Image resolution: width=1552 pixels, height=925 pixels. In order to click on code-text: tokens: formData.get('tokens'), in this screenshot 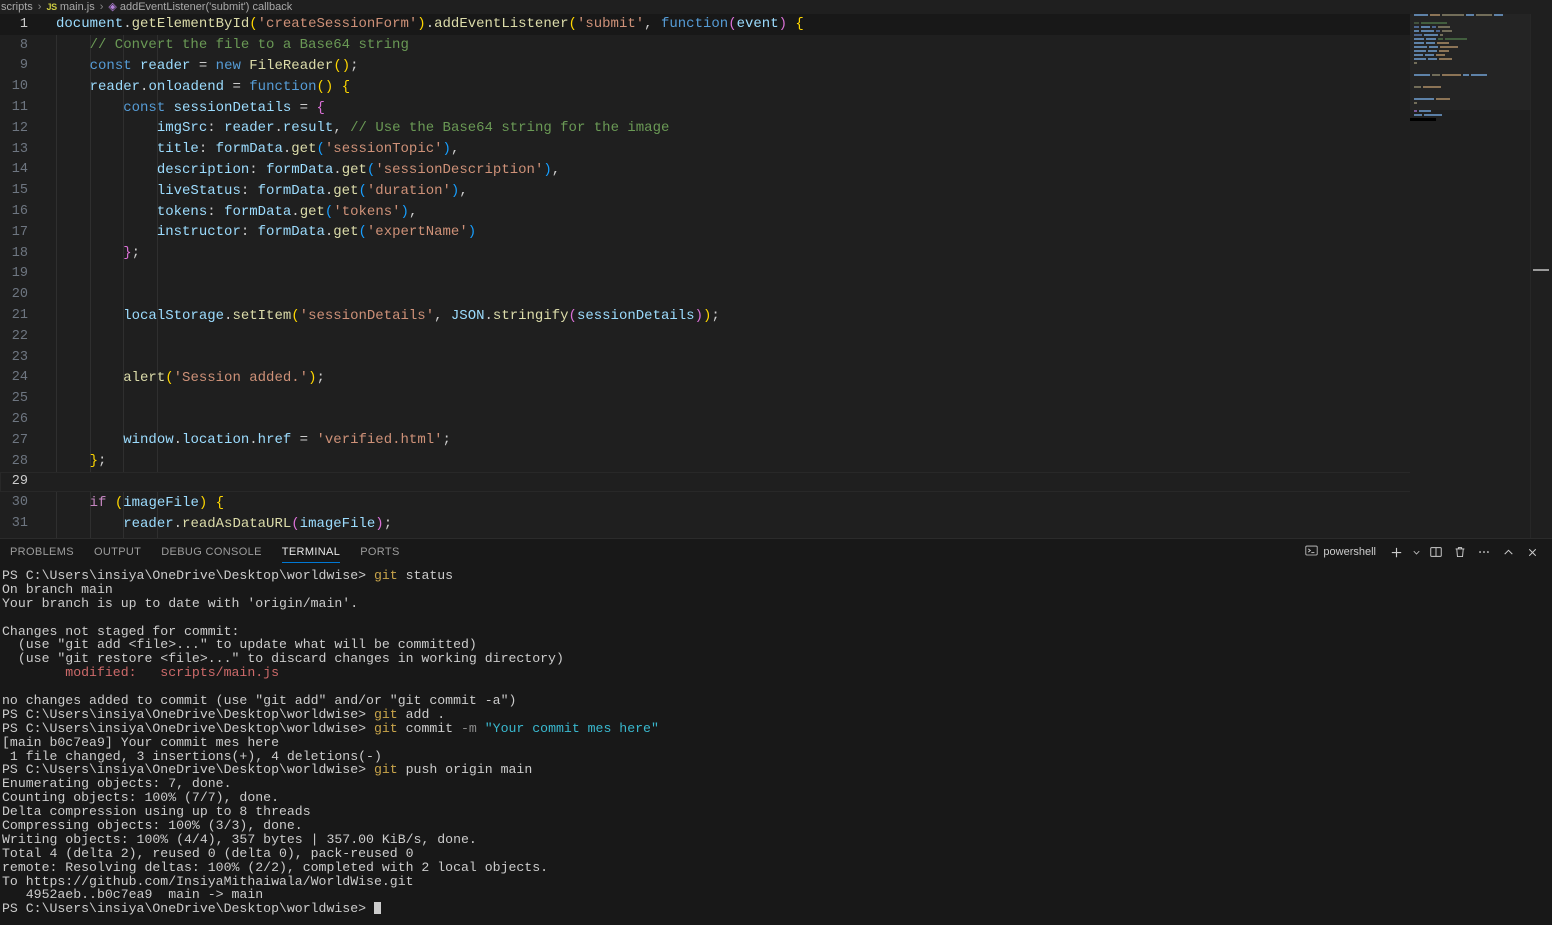, I will do `click(287, 211)`.